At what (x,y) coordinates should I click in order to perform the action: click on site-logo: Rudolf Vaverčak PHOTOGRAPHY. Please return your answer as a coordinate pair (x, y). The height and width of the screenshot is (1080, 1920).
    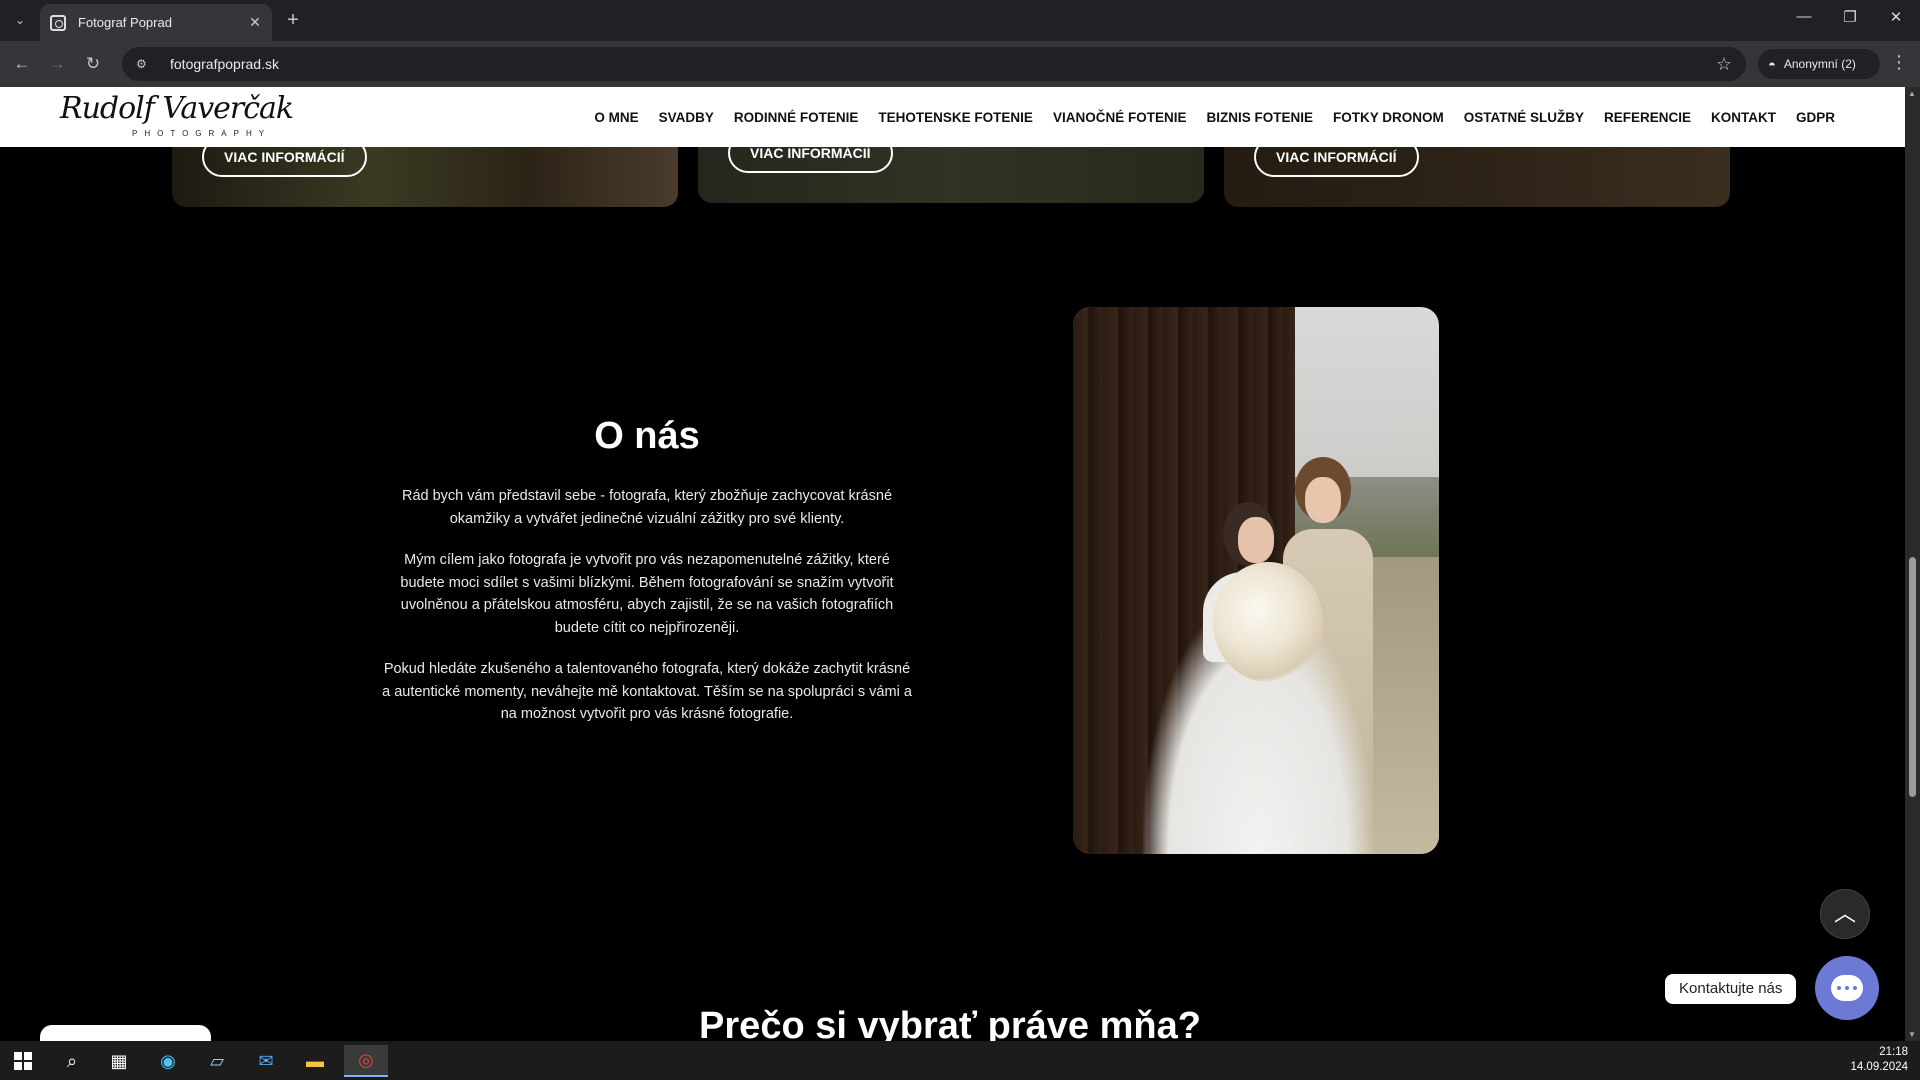
    Looking at the image, I should click on (177, 118).